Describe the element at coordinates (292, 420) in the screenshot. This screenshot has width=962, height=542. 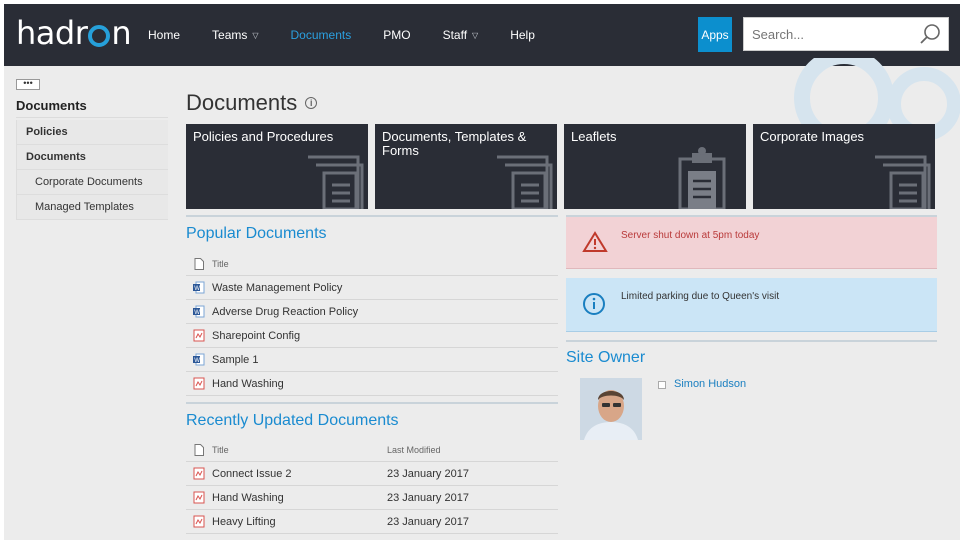
I see `recently-updated-heading: Recently Updated Documents` at that location.